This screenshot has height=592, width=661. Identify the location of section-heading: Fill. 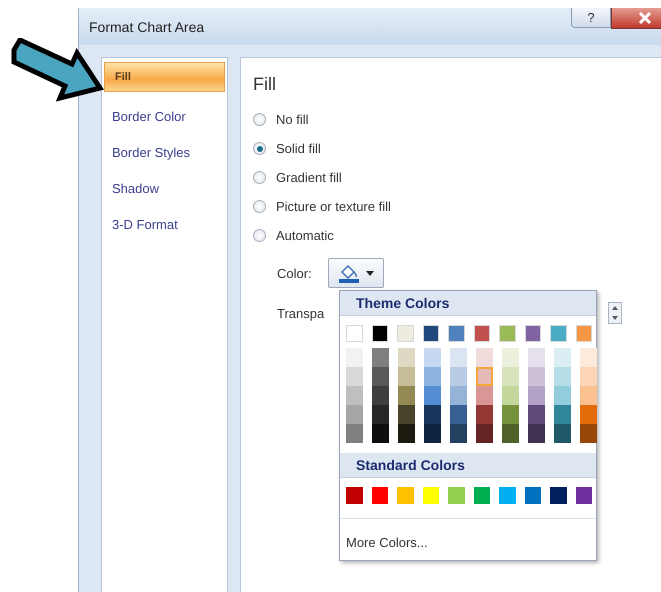
(265, 84).